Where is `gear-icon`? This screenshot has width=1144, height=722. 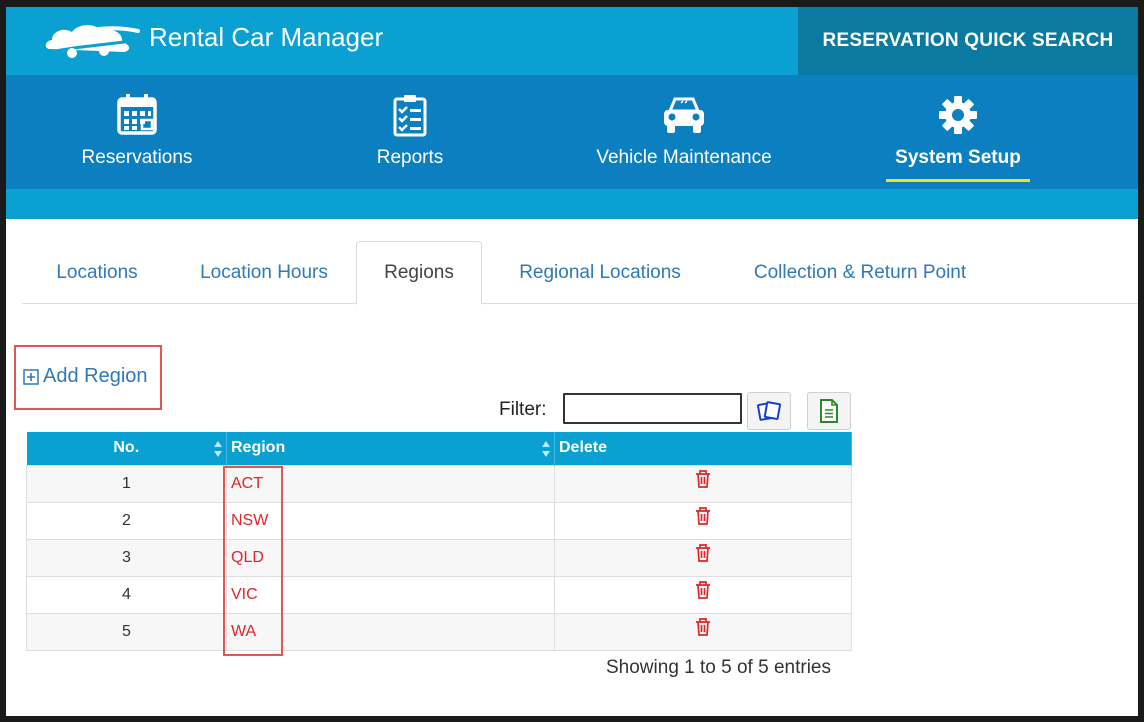 gear-icon is located at coordinates (958, 115).